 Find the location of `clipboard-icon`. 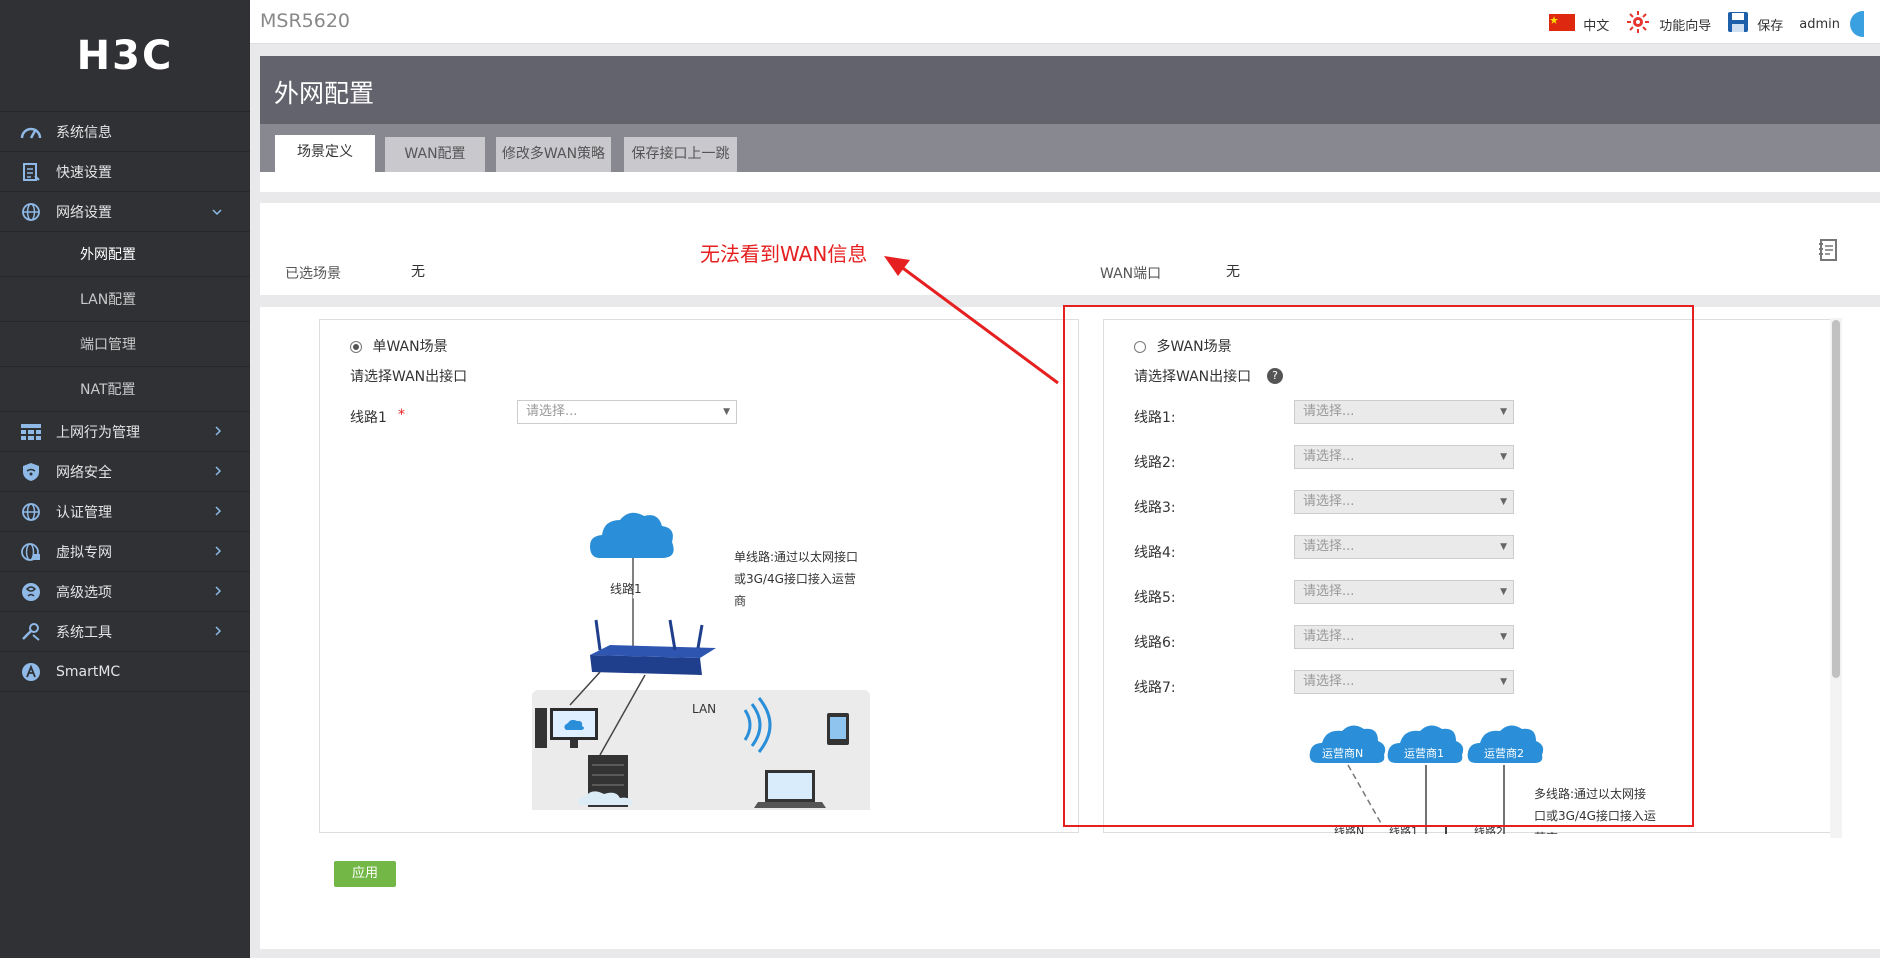

clipboard-icon is located at coordinates (31, 172).